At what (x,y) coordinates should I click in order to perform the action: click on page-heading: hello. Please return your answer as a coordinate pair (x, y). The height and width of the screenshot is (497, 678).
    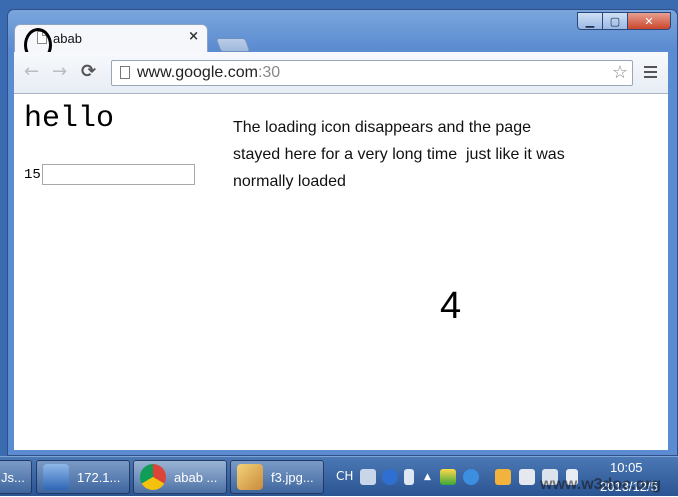
    Looking at the image, I should click on (69, 119).